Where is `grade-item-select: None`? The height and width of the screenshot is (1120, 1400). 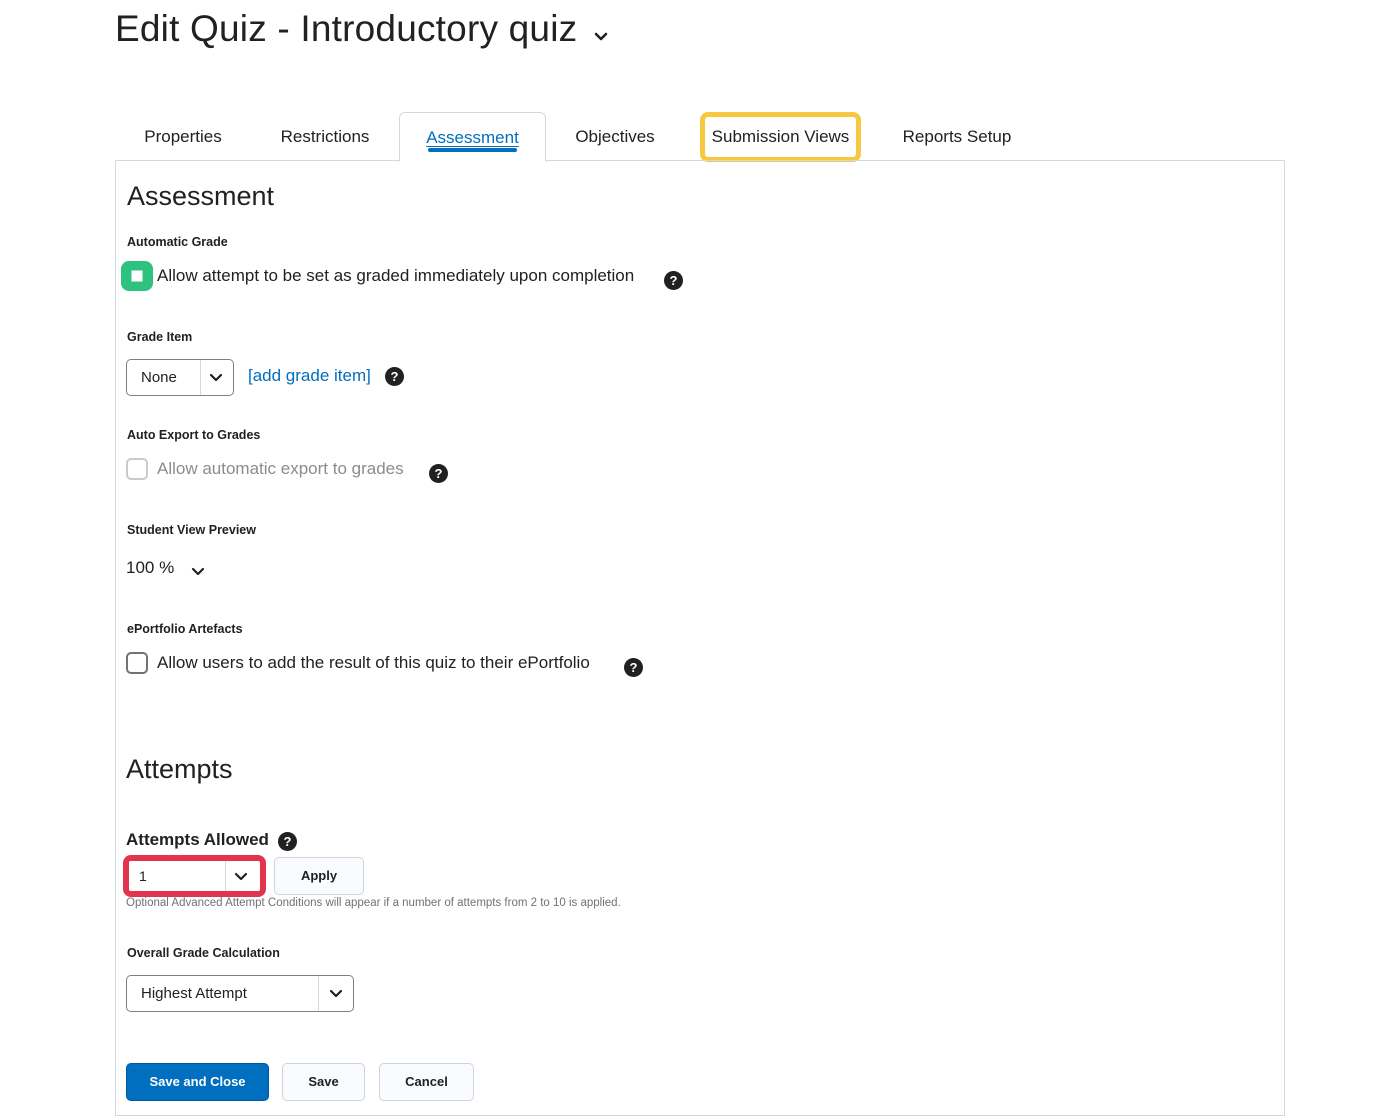
grade-item-select: None is located at coordinates (180, 377).